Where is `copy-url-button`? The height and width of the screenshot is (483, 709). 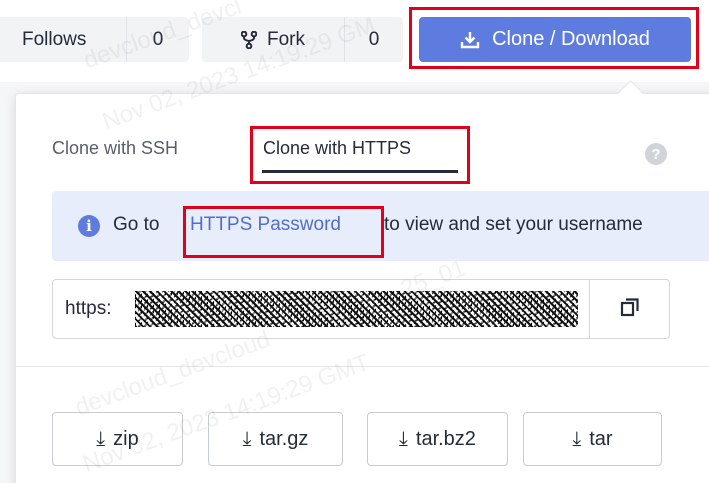 copy-url-button is located at coordinates (629, 309).